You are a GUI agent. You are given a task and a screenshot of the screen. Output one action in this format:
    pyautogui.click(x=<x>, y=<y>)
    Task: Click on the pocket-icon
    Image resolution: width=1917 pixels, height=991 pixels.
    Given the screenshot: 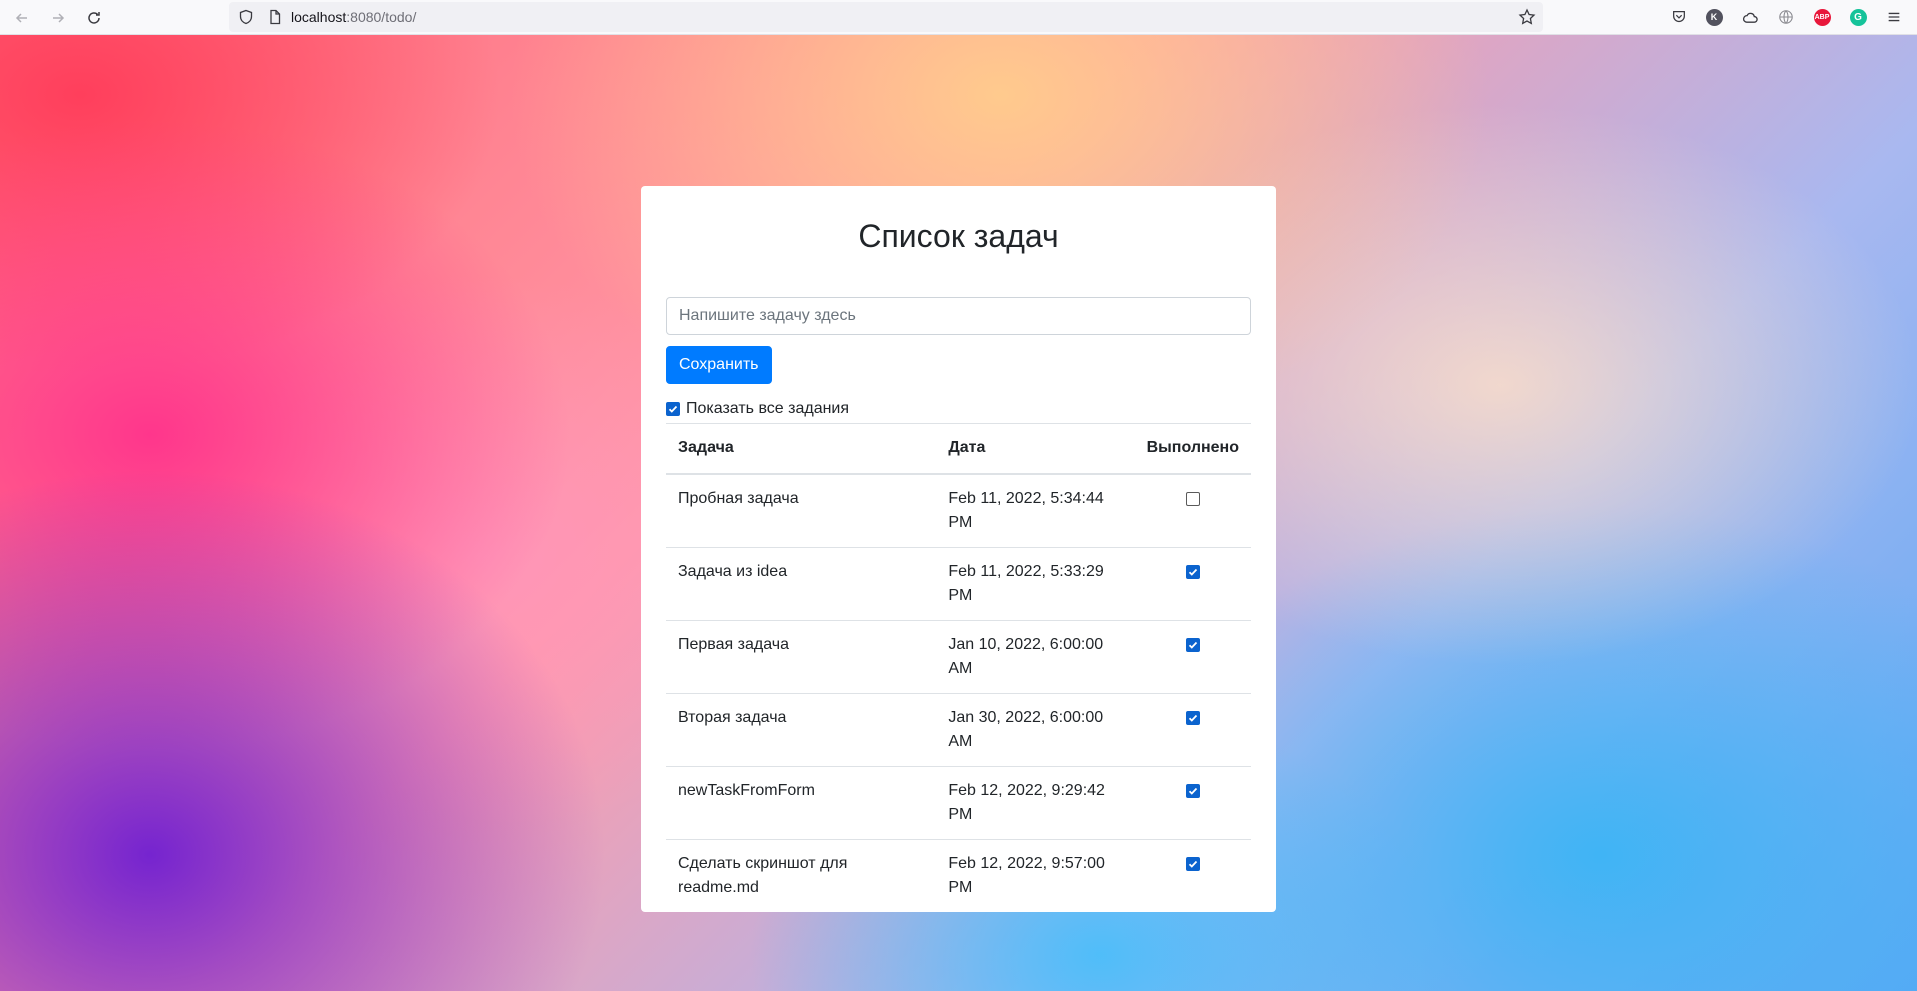 What is the action you would take?
    pyautogui.click(x=1679, y=17)
    